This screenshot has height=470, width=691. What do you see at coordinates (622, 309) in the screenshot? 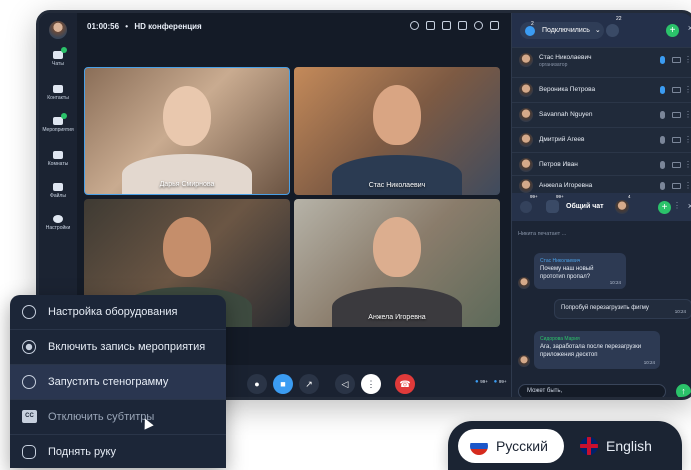
I see `chat-message-outgoing: Попробуй перезагрузить фигму 10:24` at bounding box center [622, 309].